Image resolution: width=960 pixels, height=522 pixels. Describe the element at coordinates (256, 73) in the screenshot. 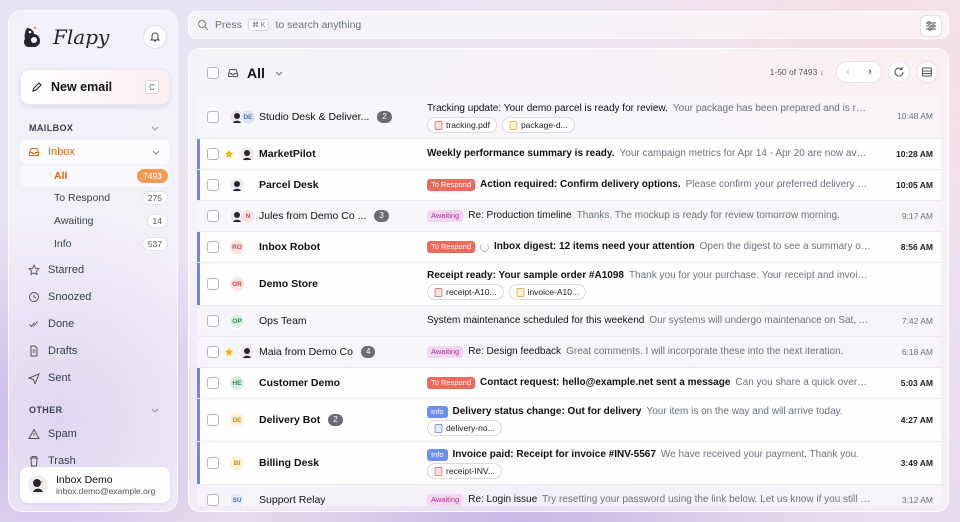

I see `folder-filter-label: All` at that location.